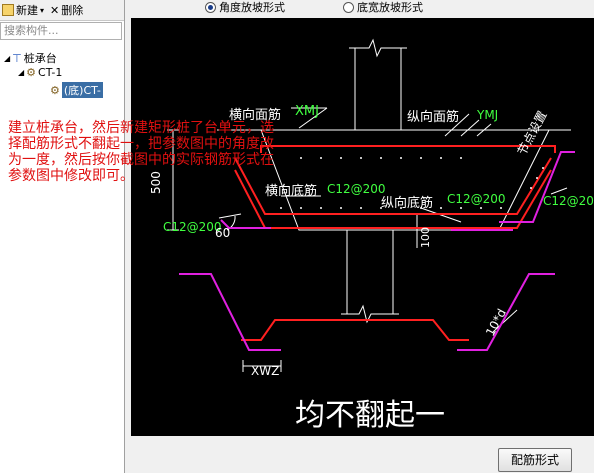 This screenshot has width=594, height=473. Describe the element at coordinates (568, 201) in the screenshot. I see `side-spec-right: C12@200` at that location.